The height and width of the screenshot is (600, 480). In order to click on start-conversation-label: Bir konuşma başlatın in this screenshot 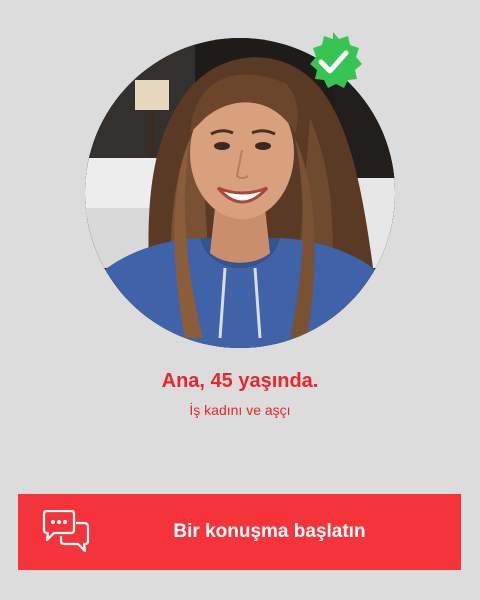, I will do `click(269, 531)`.